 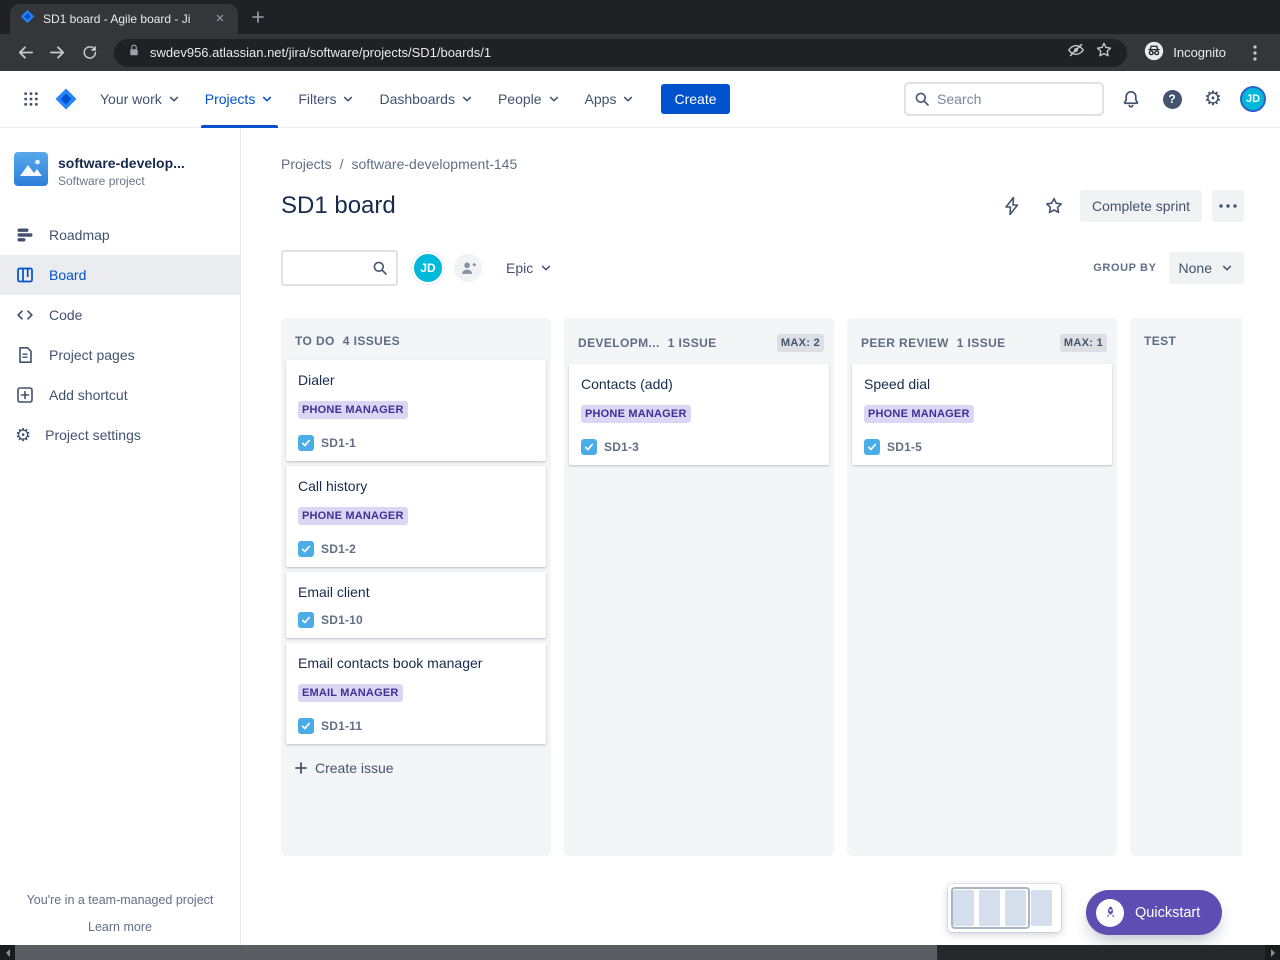 I want to click on create-issue-button: Create issue, so click(x=416, y=768).